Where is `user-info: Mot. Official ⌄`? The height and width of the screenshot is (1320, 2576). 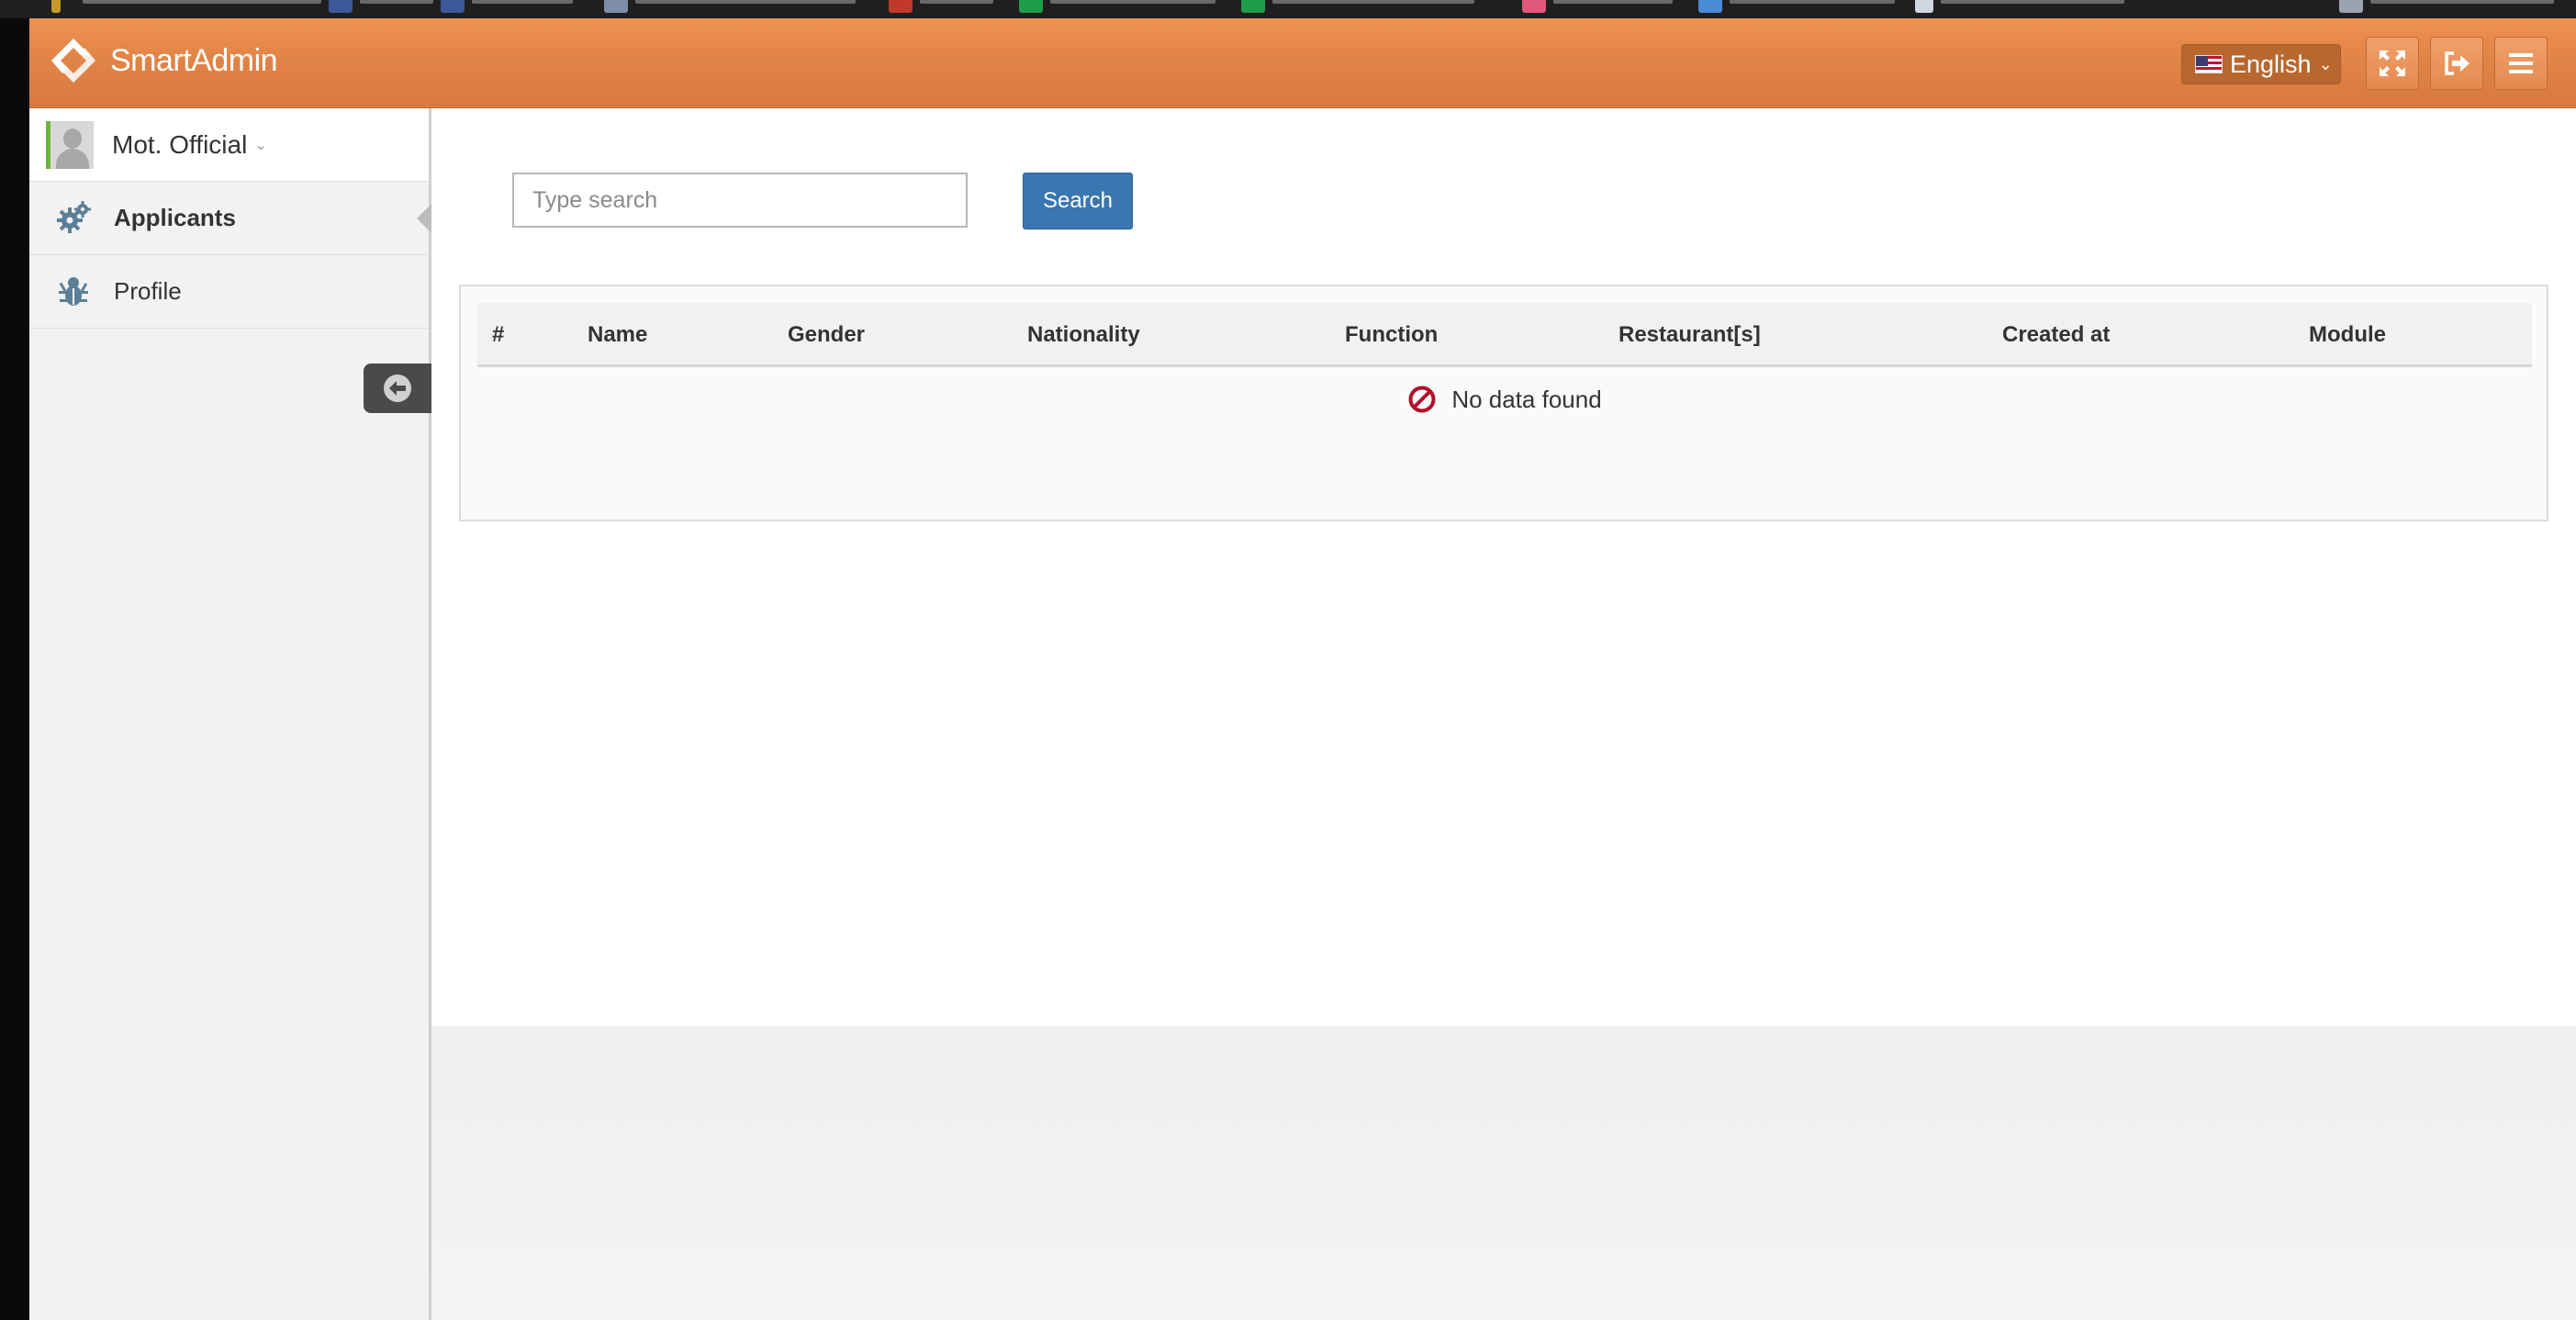 user-info: Mot. Official ⌄ is located at coordinates (229, 145).